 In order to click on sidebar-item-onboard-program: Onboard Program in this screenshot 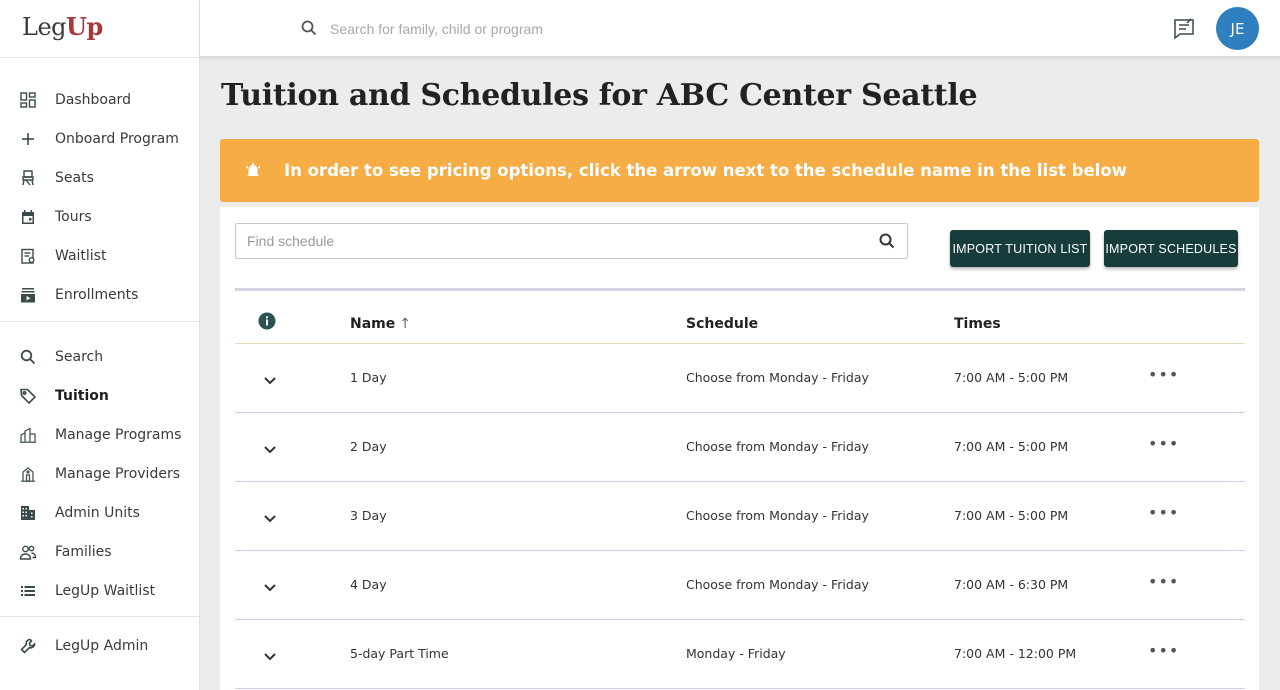, I will do `click(99, 138)`.